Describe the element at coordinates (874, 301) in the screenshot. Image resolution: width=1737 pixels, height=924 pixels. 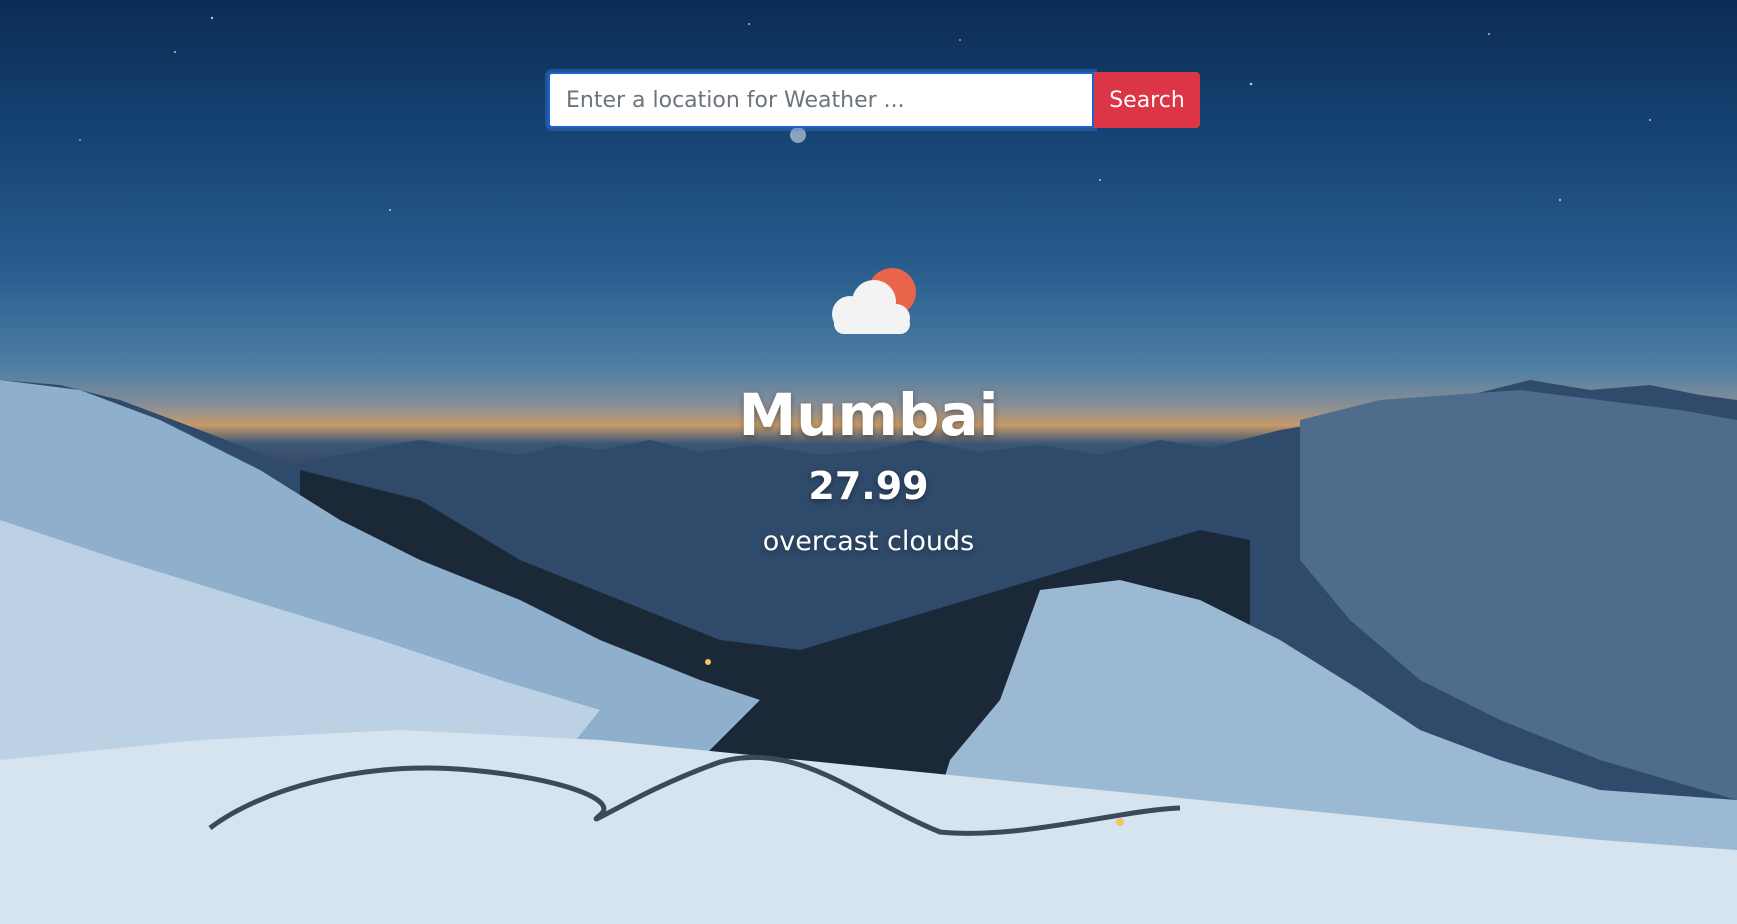
I see `cloud-sun-icon` at that location.